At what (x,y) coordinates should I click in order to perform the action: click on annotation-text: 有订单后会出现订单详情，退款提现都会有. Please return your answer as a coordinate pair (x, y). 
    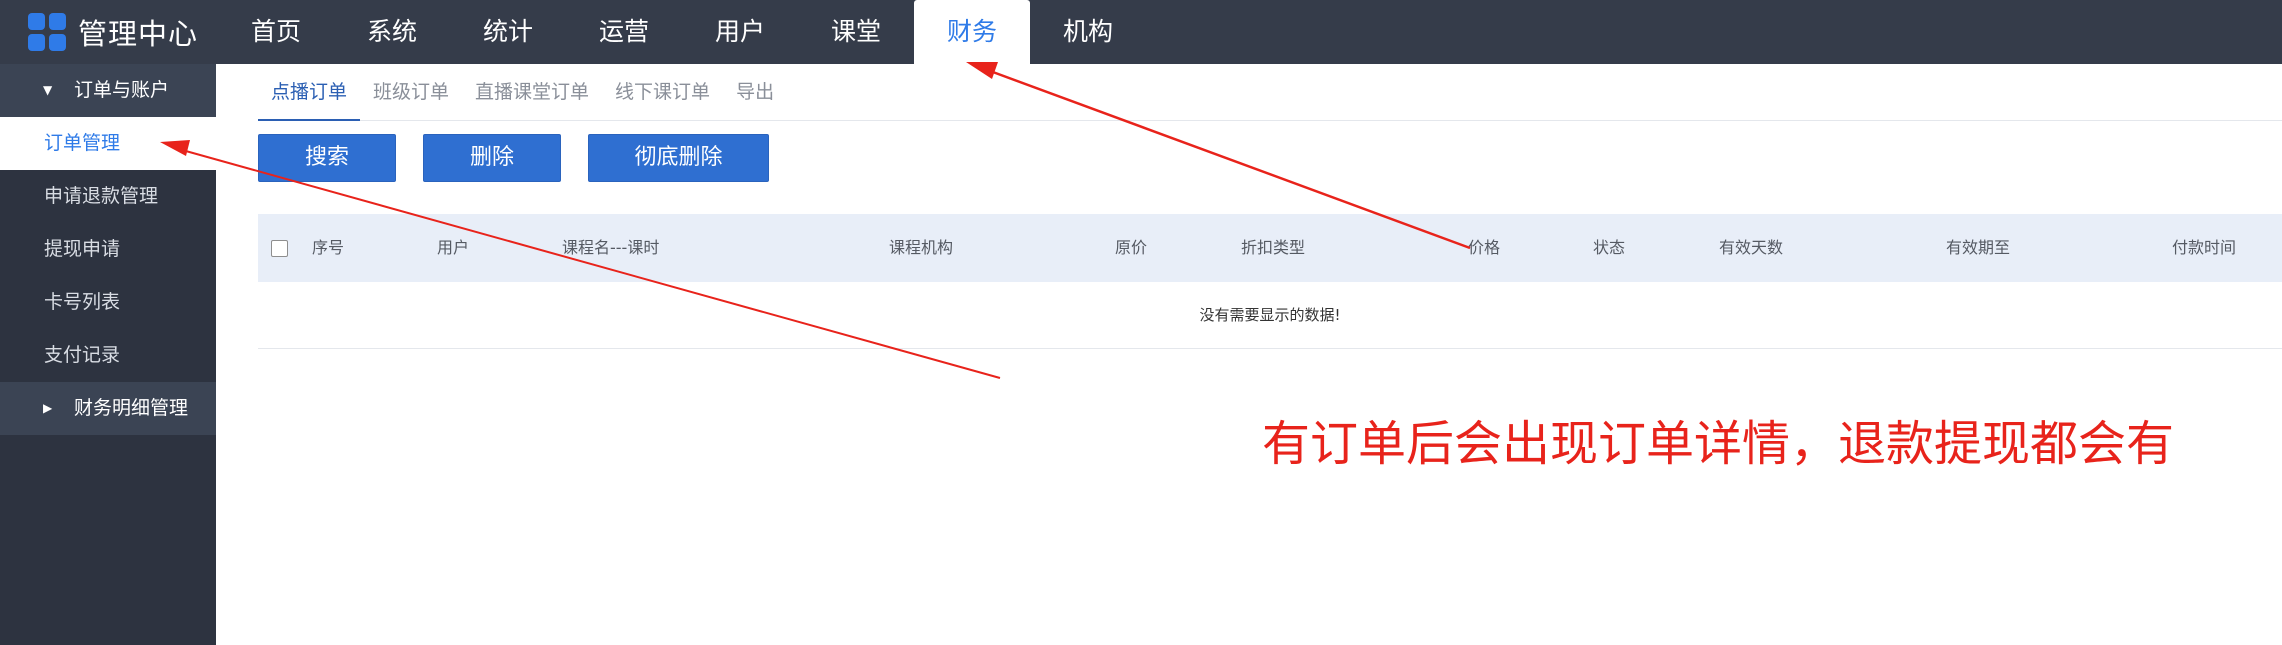
    Looking at the image, I should click on (1718, 444).